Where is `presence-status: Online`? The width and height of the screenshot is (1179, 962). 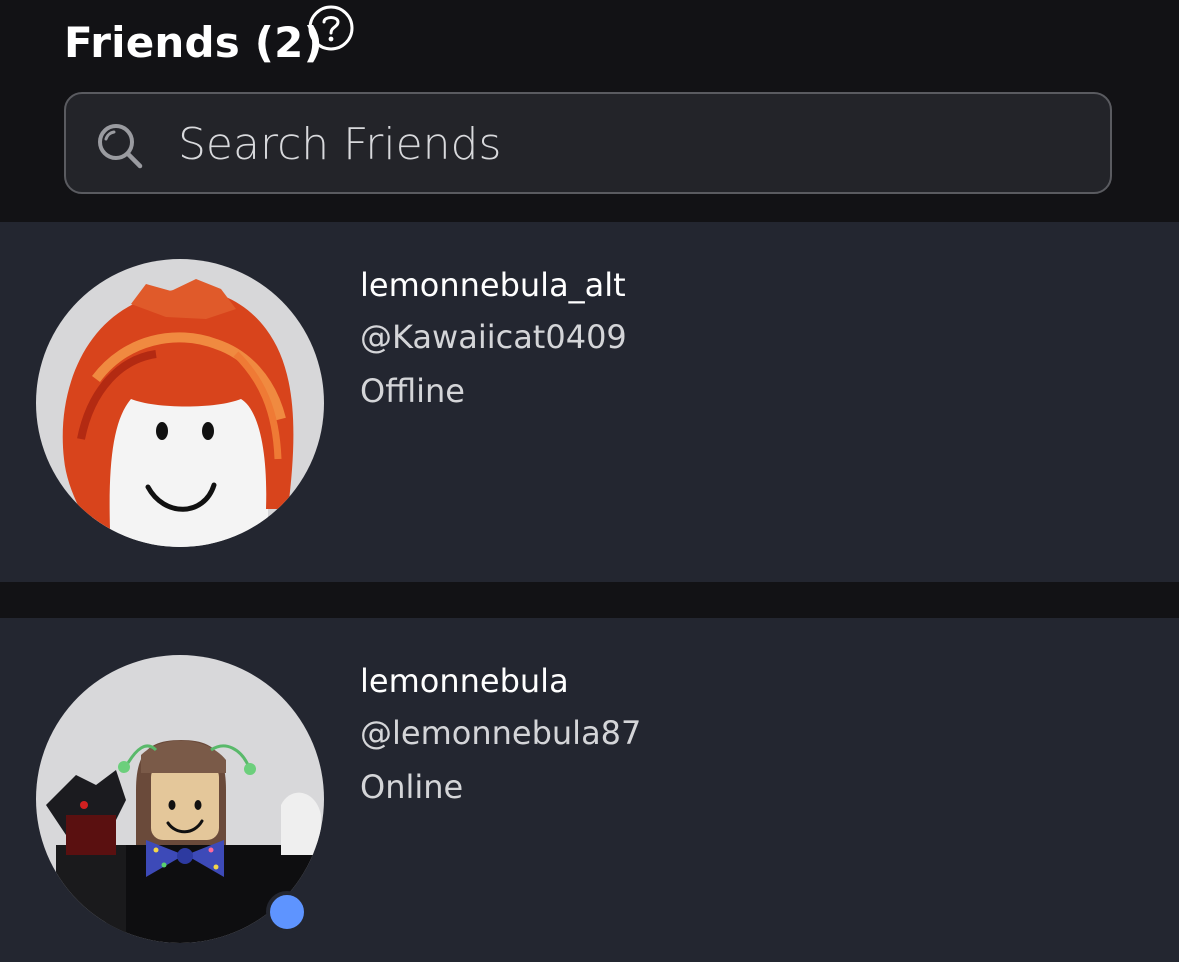 presence-status: Online is located at coordinates (412, 787).